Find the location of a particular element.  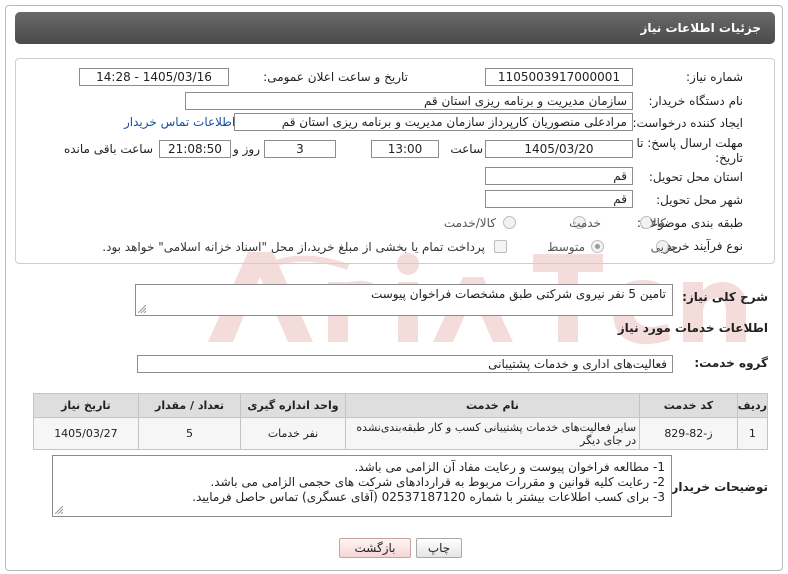

deadline-label: مهلت ارسال پاسخ: تا تاریخ: is located at coordinates (689, 150).